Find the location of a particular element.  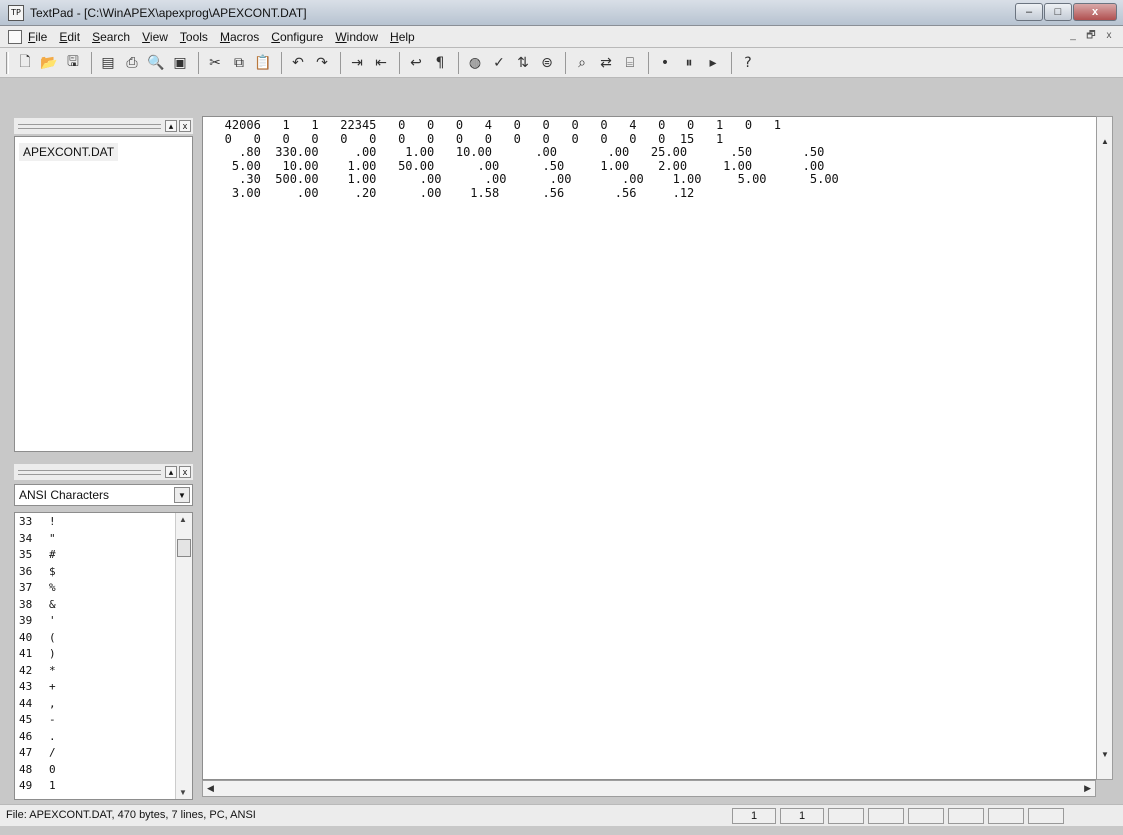

scroll-left-icon: ◀ is located at coordinates (210, 788).